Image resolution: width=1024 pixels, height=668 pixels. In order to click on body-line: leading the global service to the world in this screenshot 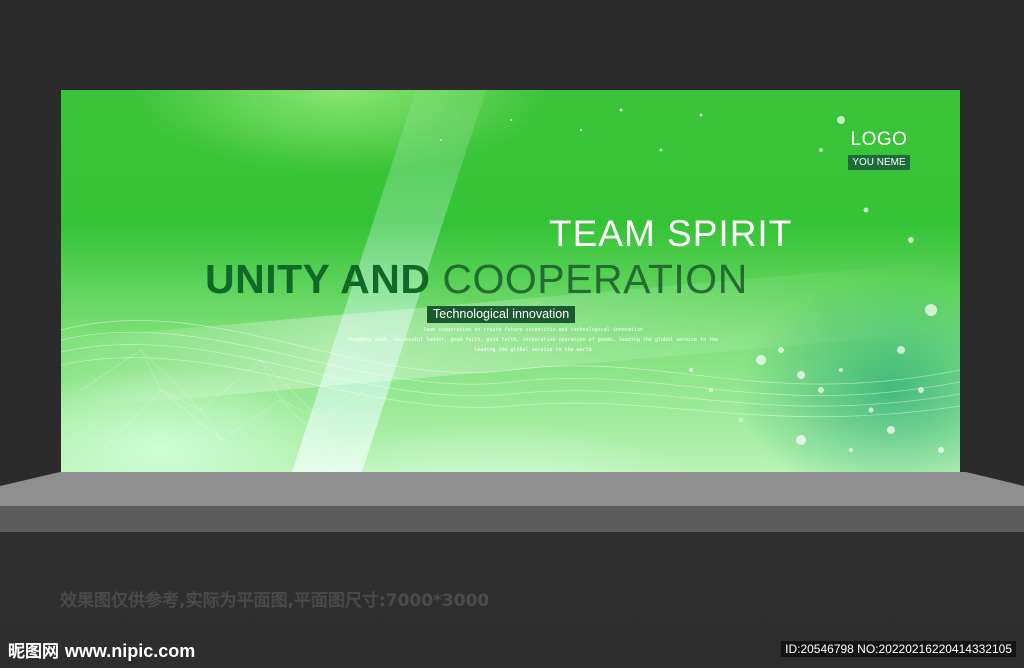, I will do `click(533, 350)`.